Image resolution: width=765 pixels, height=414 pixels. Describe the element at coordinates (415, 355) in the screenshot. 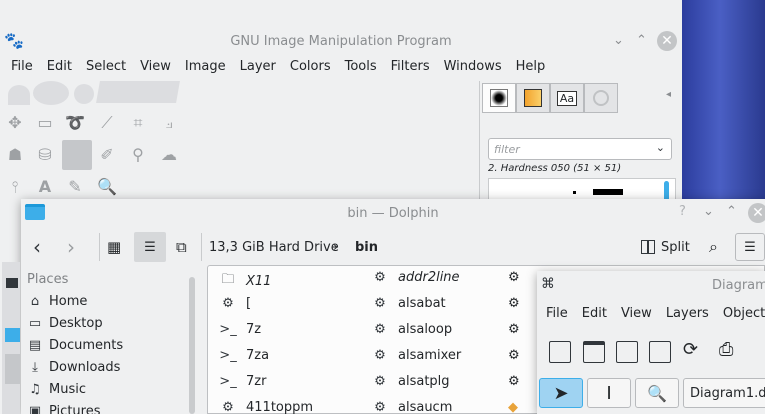

I see `file-item: ⚙ alsamixer` at that location.